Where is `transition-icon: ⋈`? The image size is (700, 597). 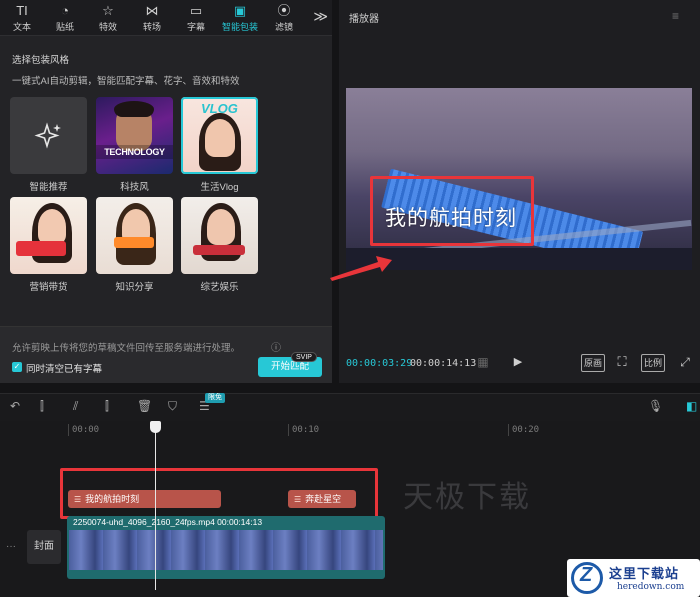
transition-icon: ⋈ is located at coordinates (152, 10).